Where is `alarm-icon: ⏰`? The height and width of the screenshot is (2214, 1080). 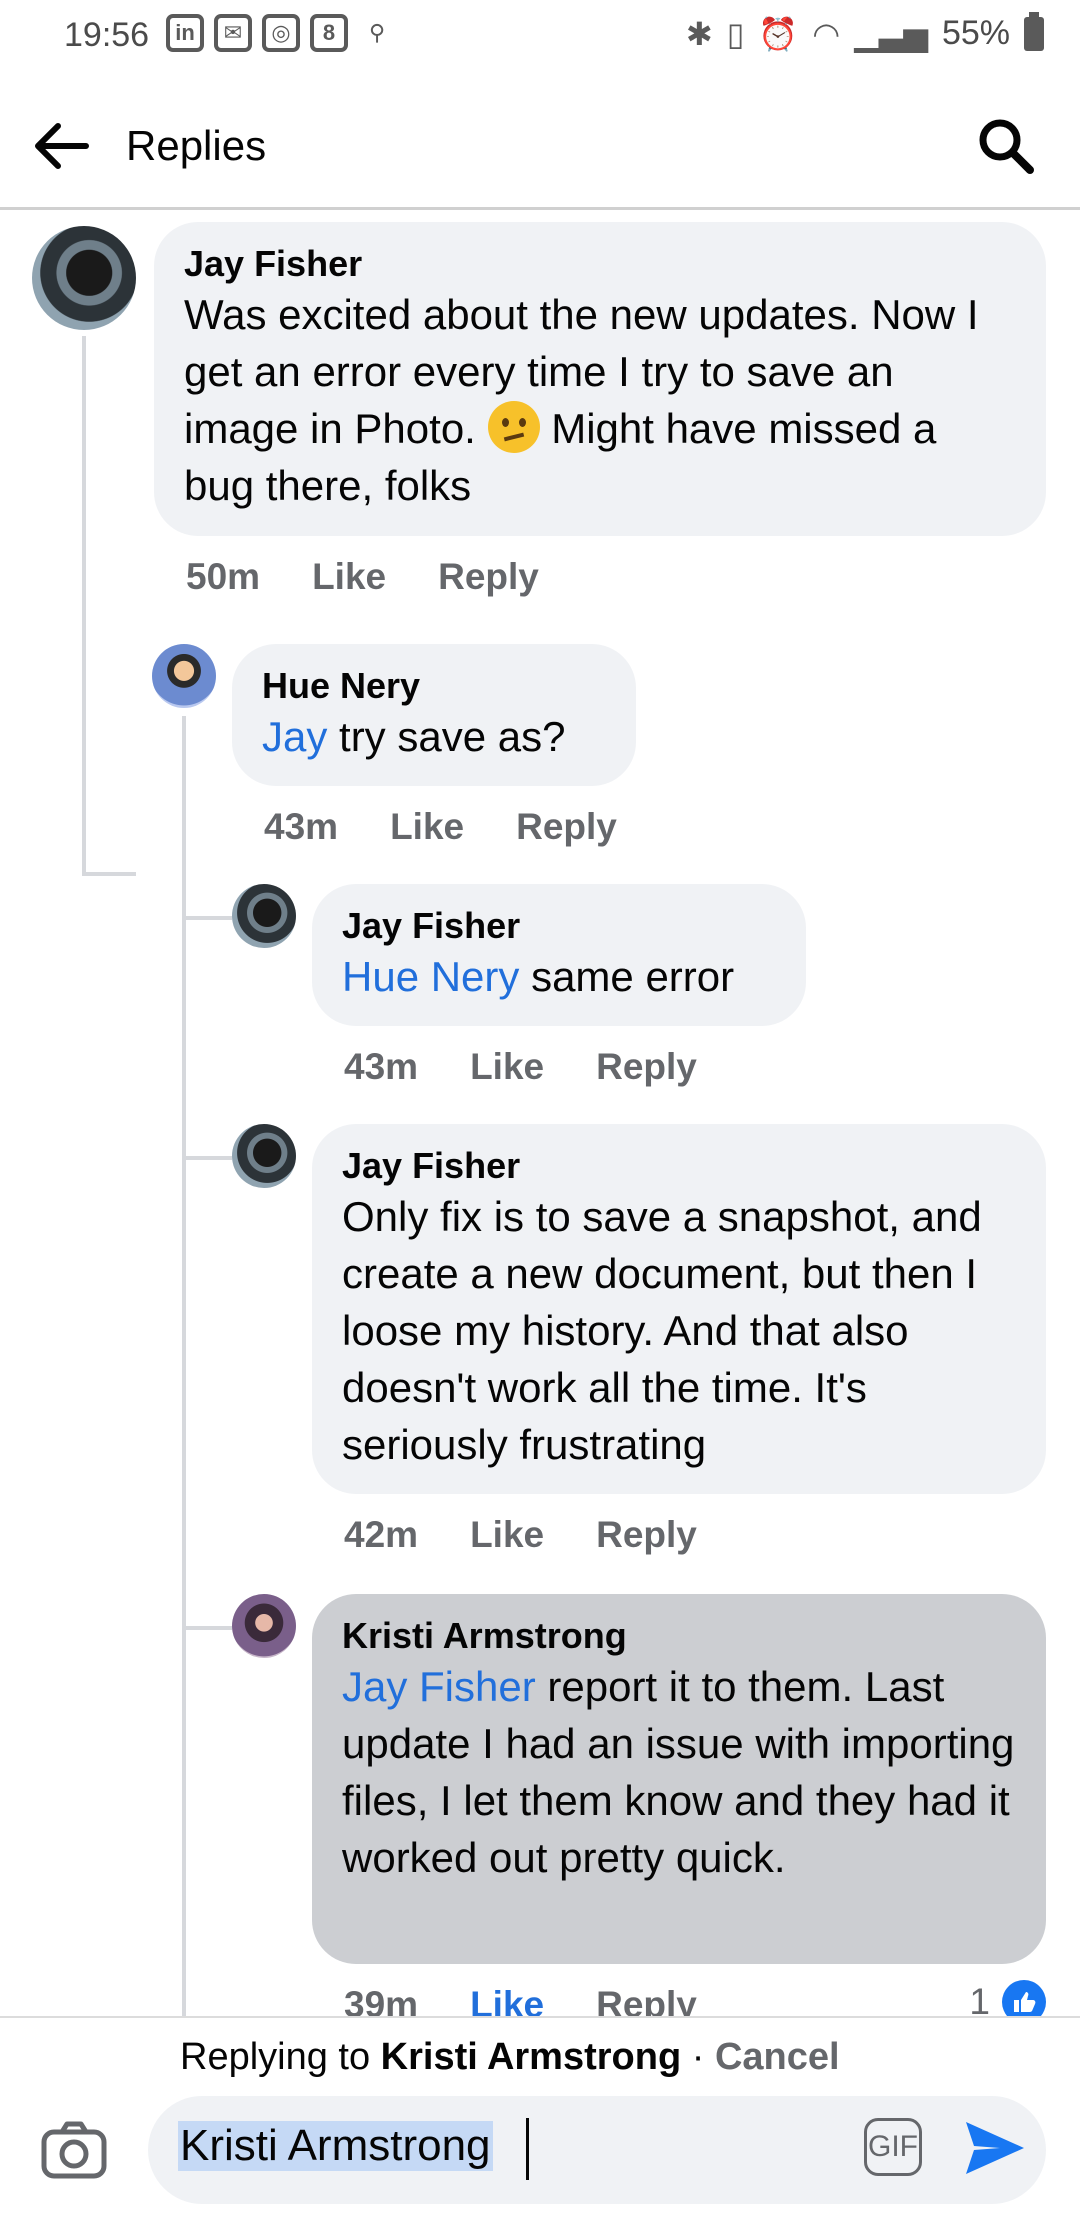 alarm-icon: ⏰ is located at coordinates (778, 33).